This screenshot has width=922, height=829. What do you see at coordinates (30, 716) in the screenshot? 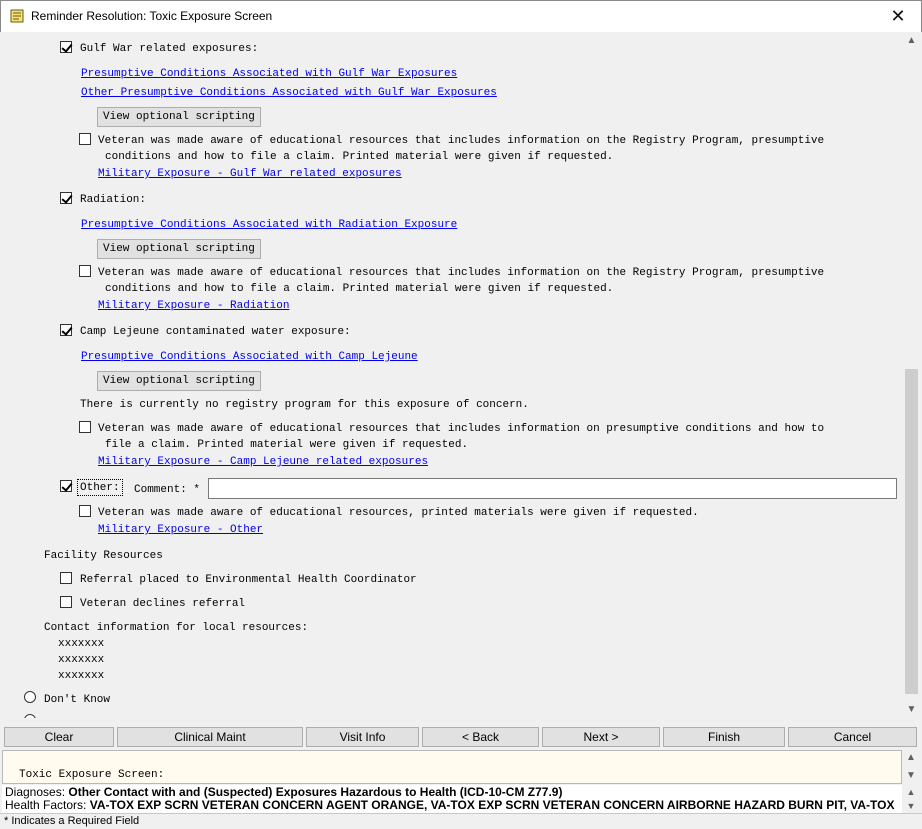
I see `next-radio-partial` at bounding box center [30, 716].